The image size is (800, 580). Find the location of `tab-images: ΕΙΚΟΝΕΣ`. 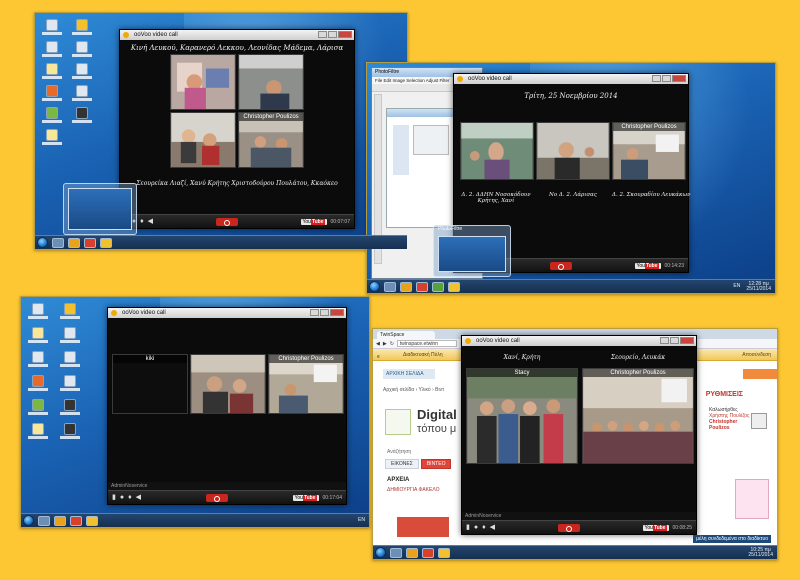

tab-images: ΕΙΚΟΝΕΣ is located at coordinates (402, 464).